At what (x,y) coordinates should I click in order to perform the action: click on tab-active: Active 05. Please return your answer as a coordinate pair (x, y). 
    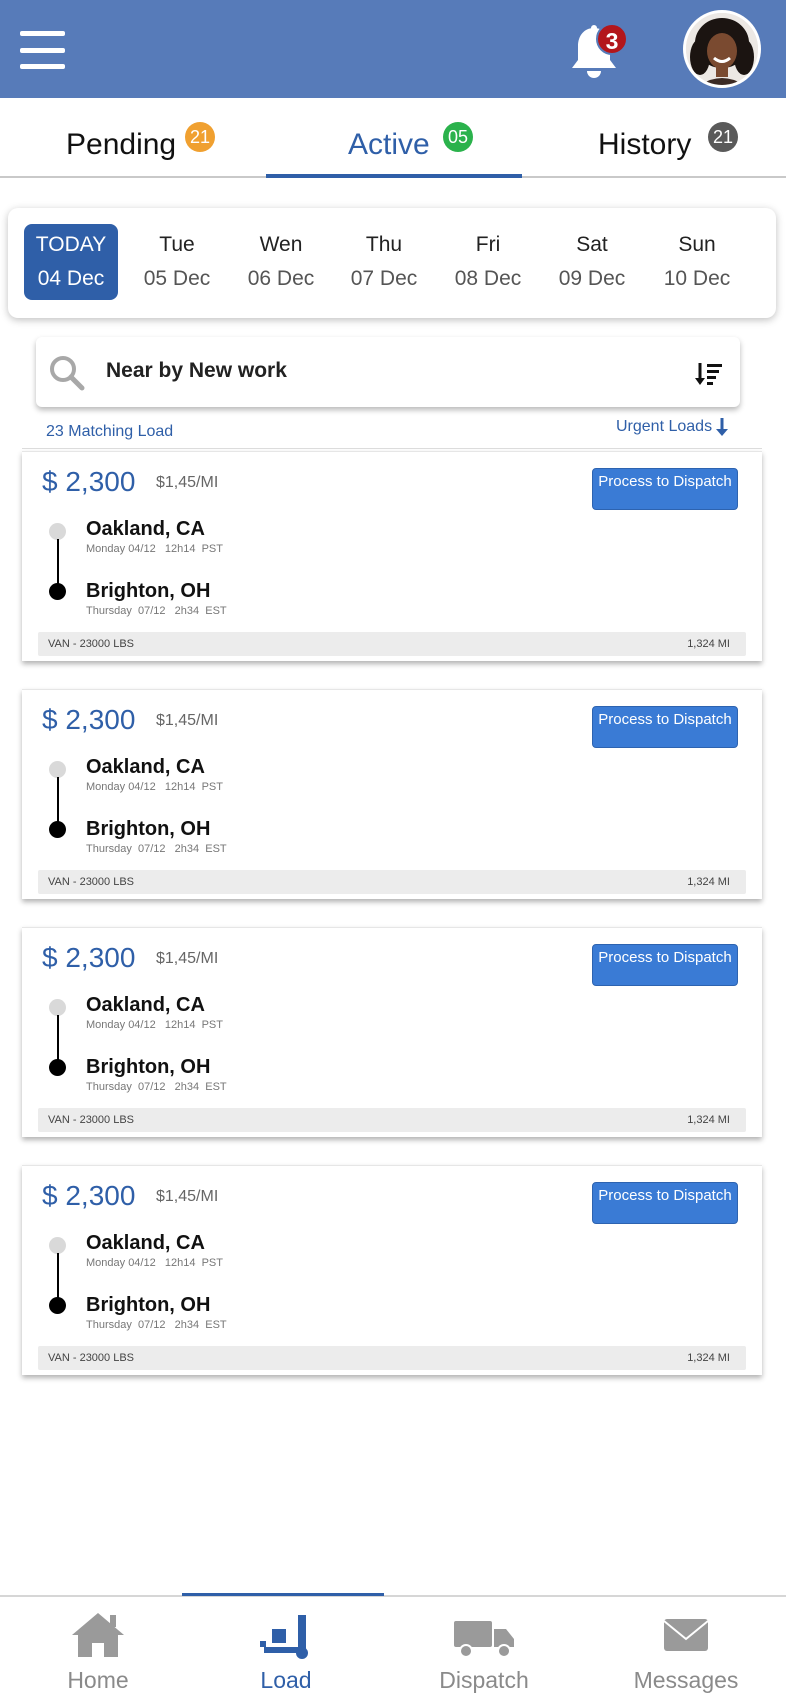
    Looking at the image, I should click on (423, 138).